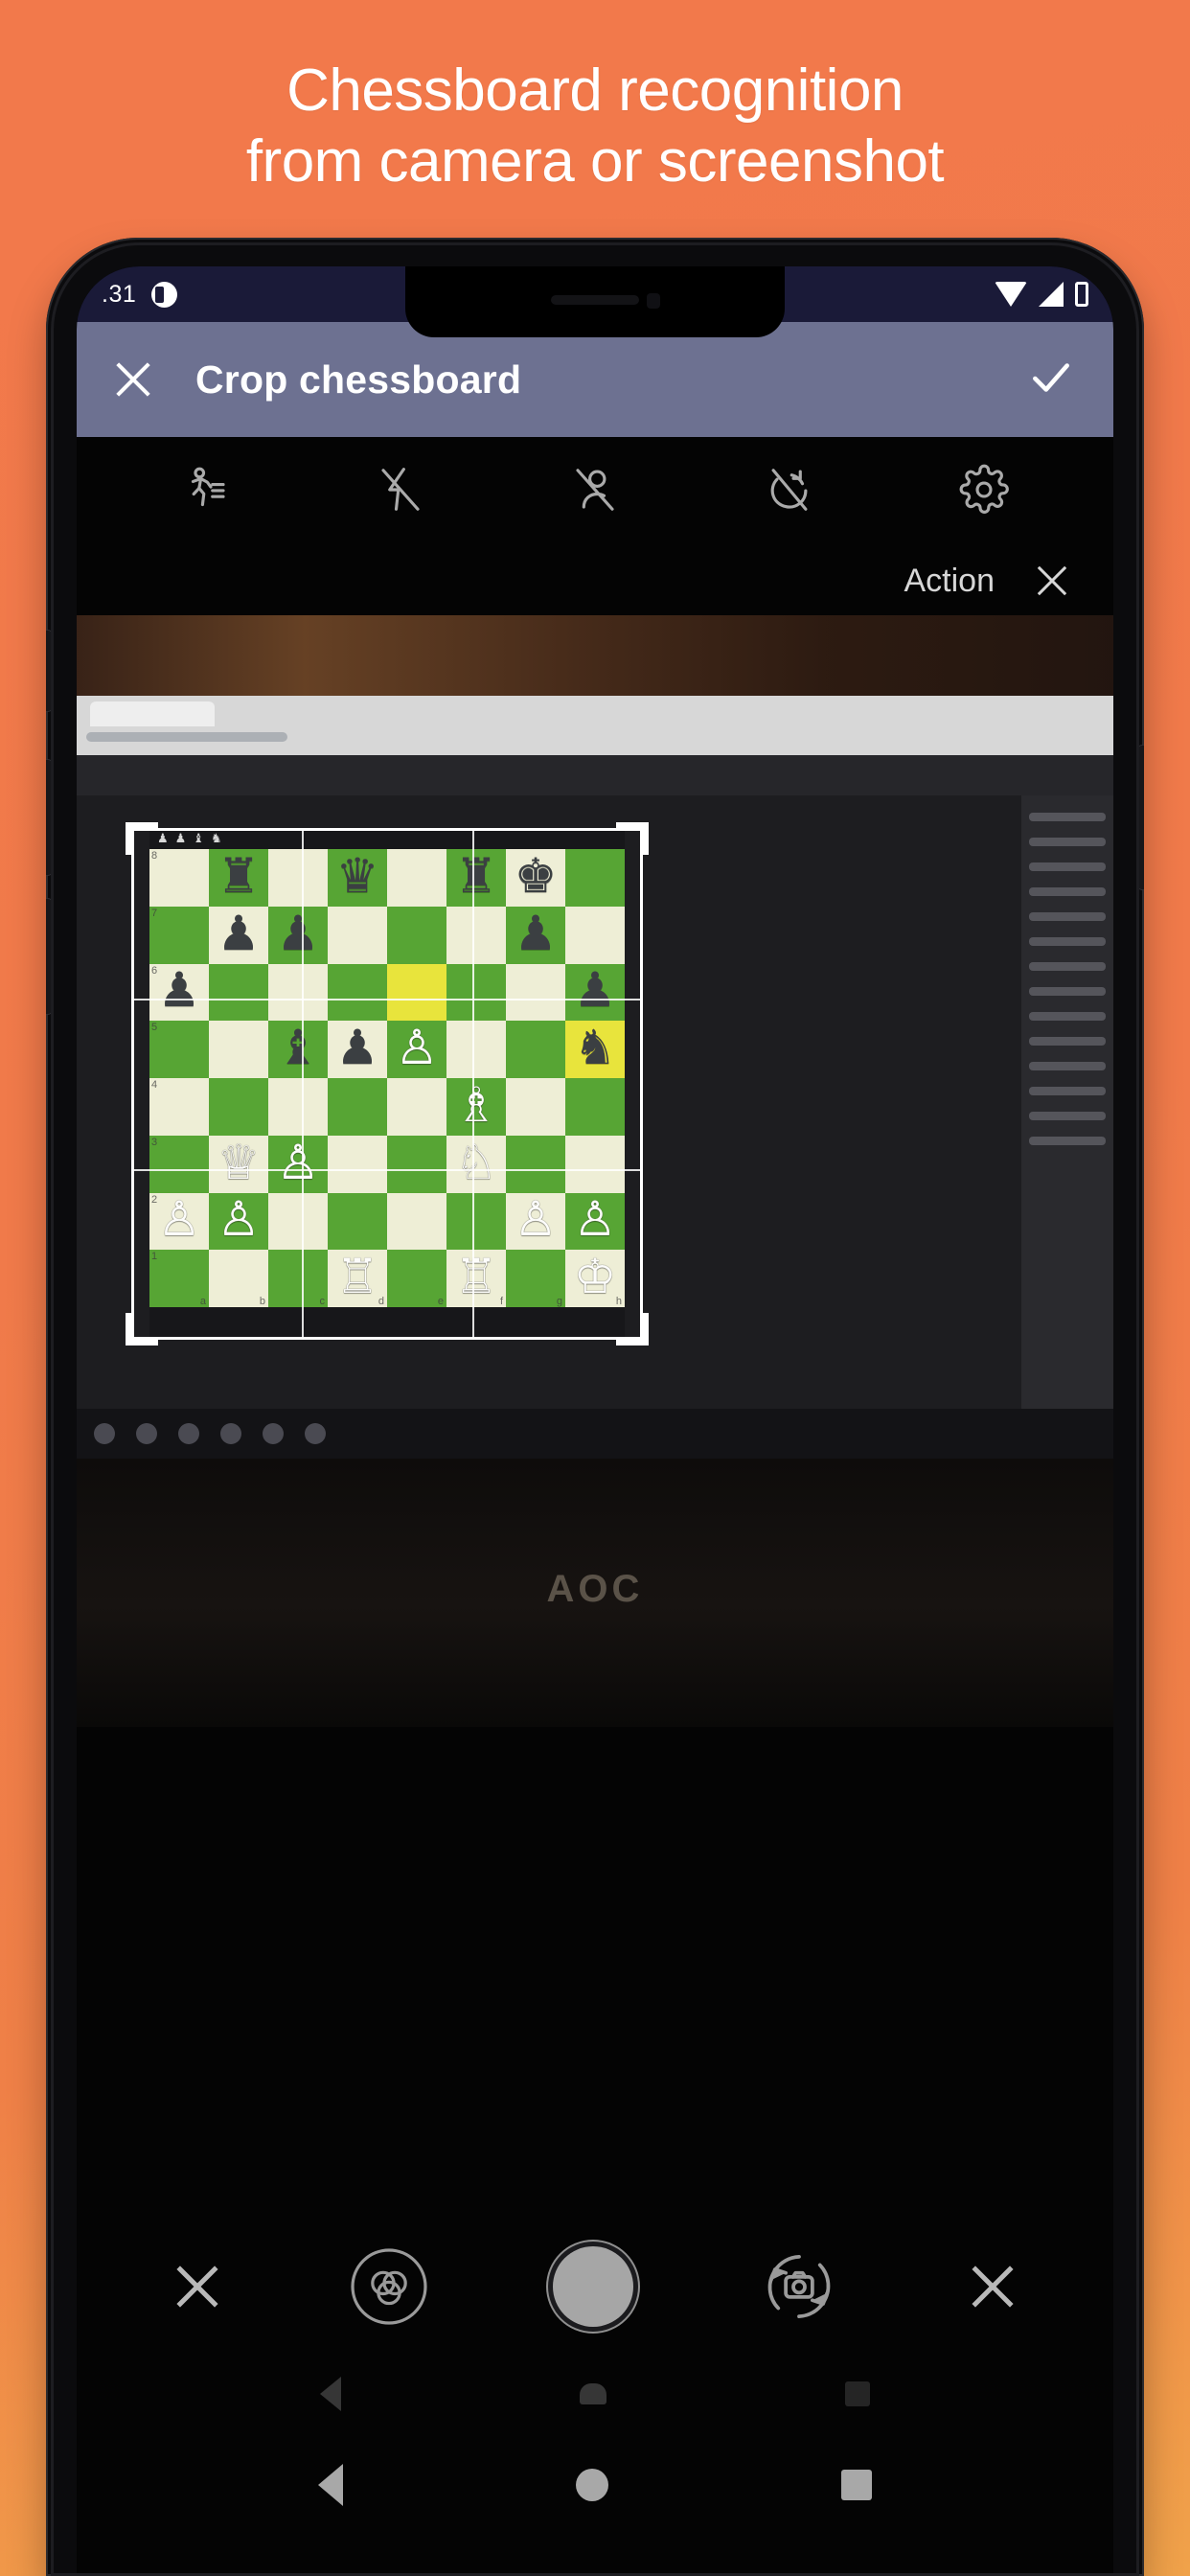 This screenshot has height=2576, width=1190. I want to click on scene-browser-url, so click(187, 737).